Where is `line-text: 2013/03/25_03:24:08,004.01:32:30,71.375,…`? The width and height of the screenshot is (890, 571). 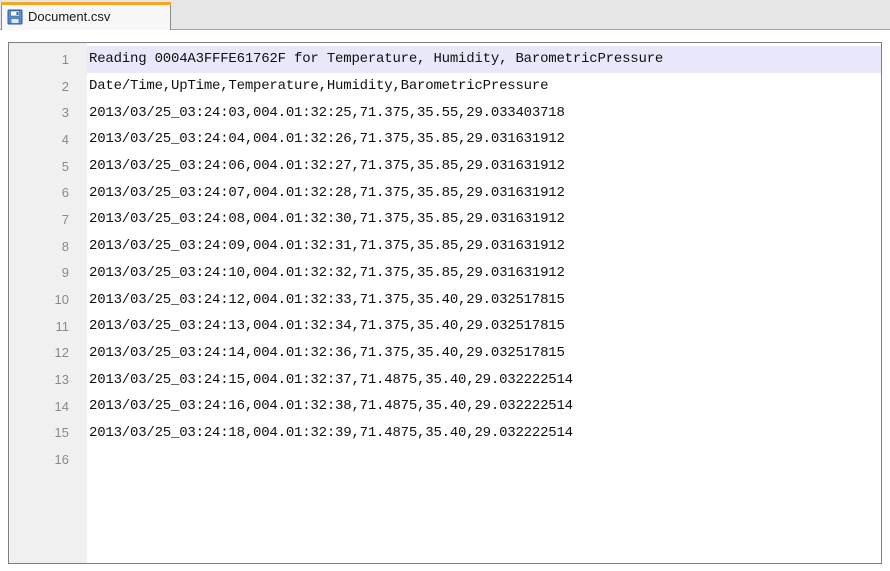
line-text: 2013/03/25_03:24:08,004.01:32:30,71.375,… is located at coordinates (327, 219).